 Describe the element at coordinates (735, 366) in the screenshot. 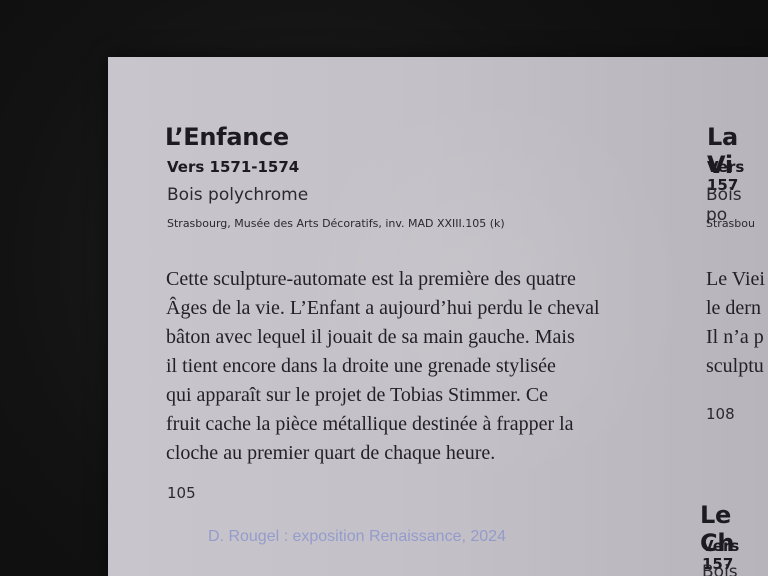

I see `right-top-description-line: sculptu` at that location.